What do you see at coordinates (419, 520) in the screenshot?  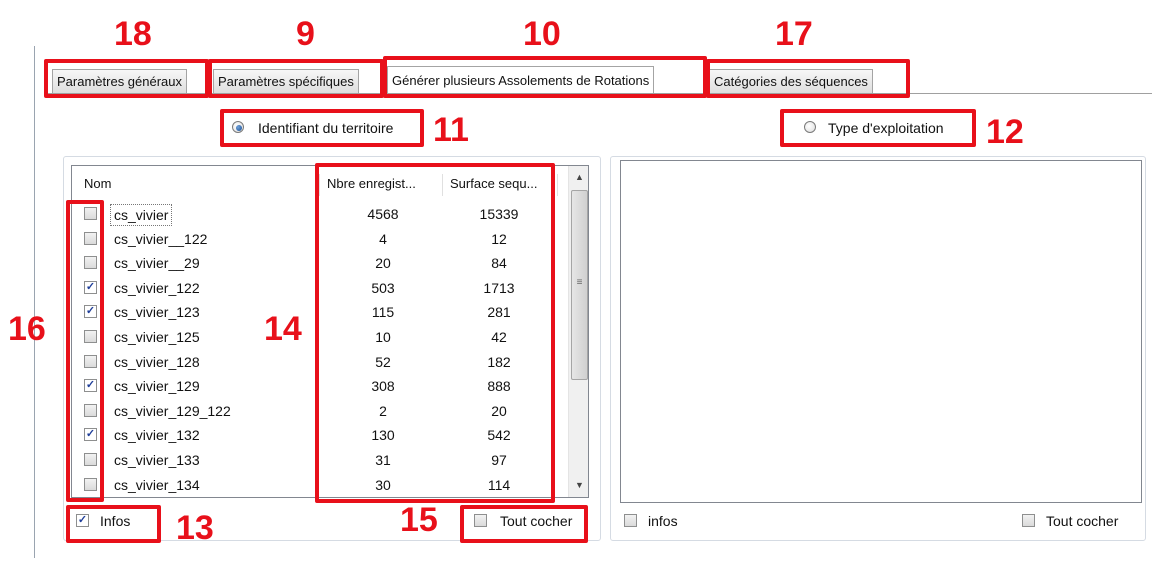 I see `annotation-number-15: 15` at bounding box center [419, 520].